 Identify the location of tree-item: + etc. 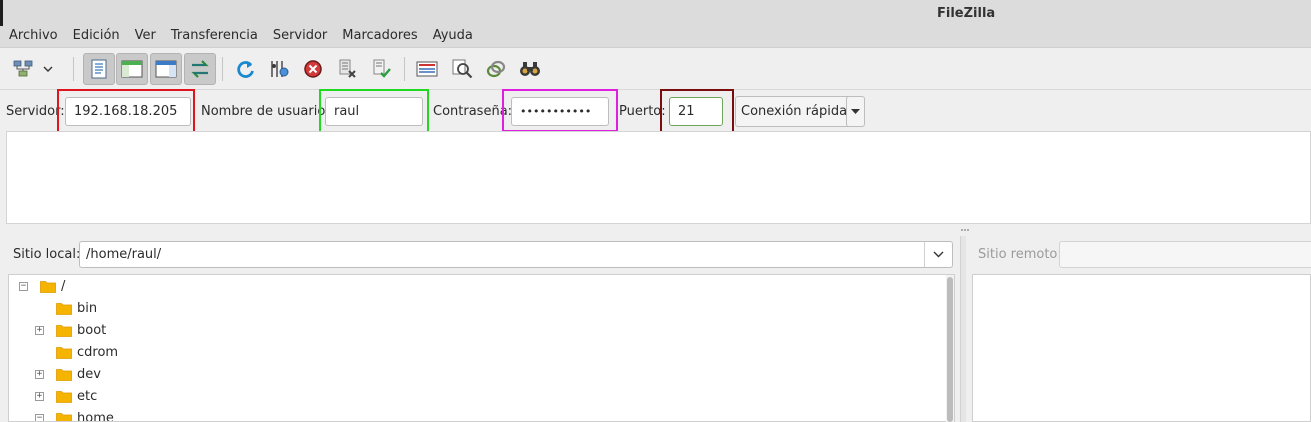
(476, 397).